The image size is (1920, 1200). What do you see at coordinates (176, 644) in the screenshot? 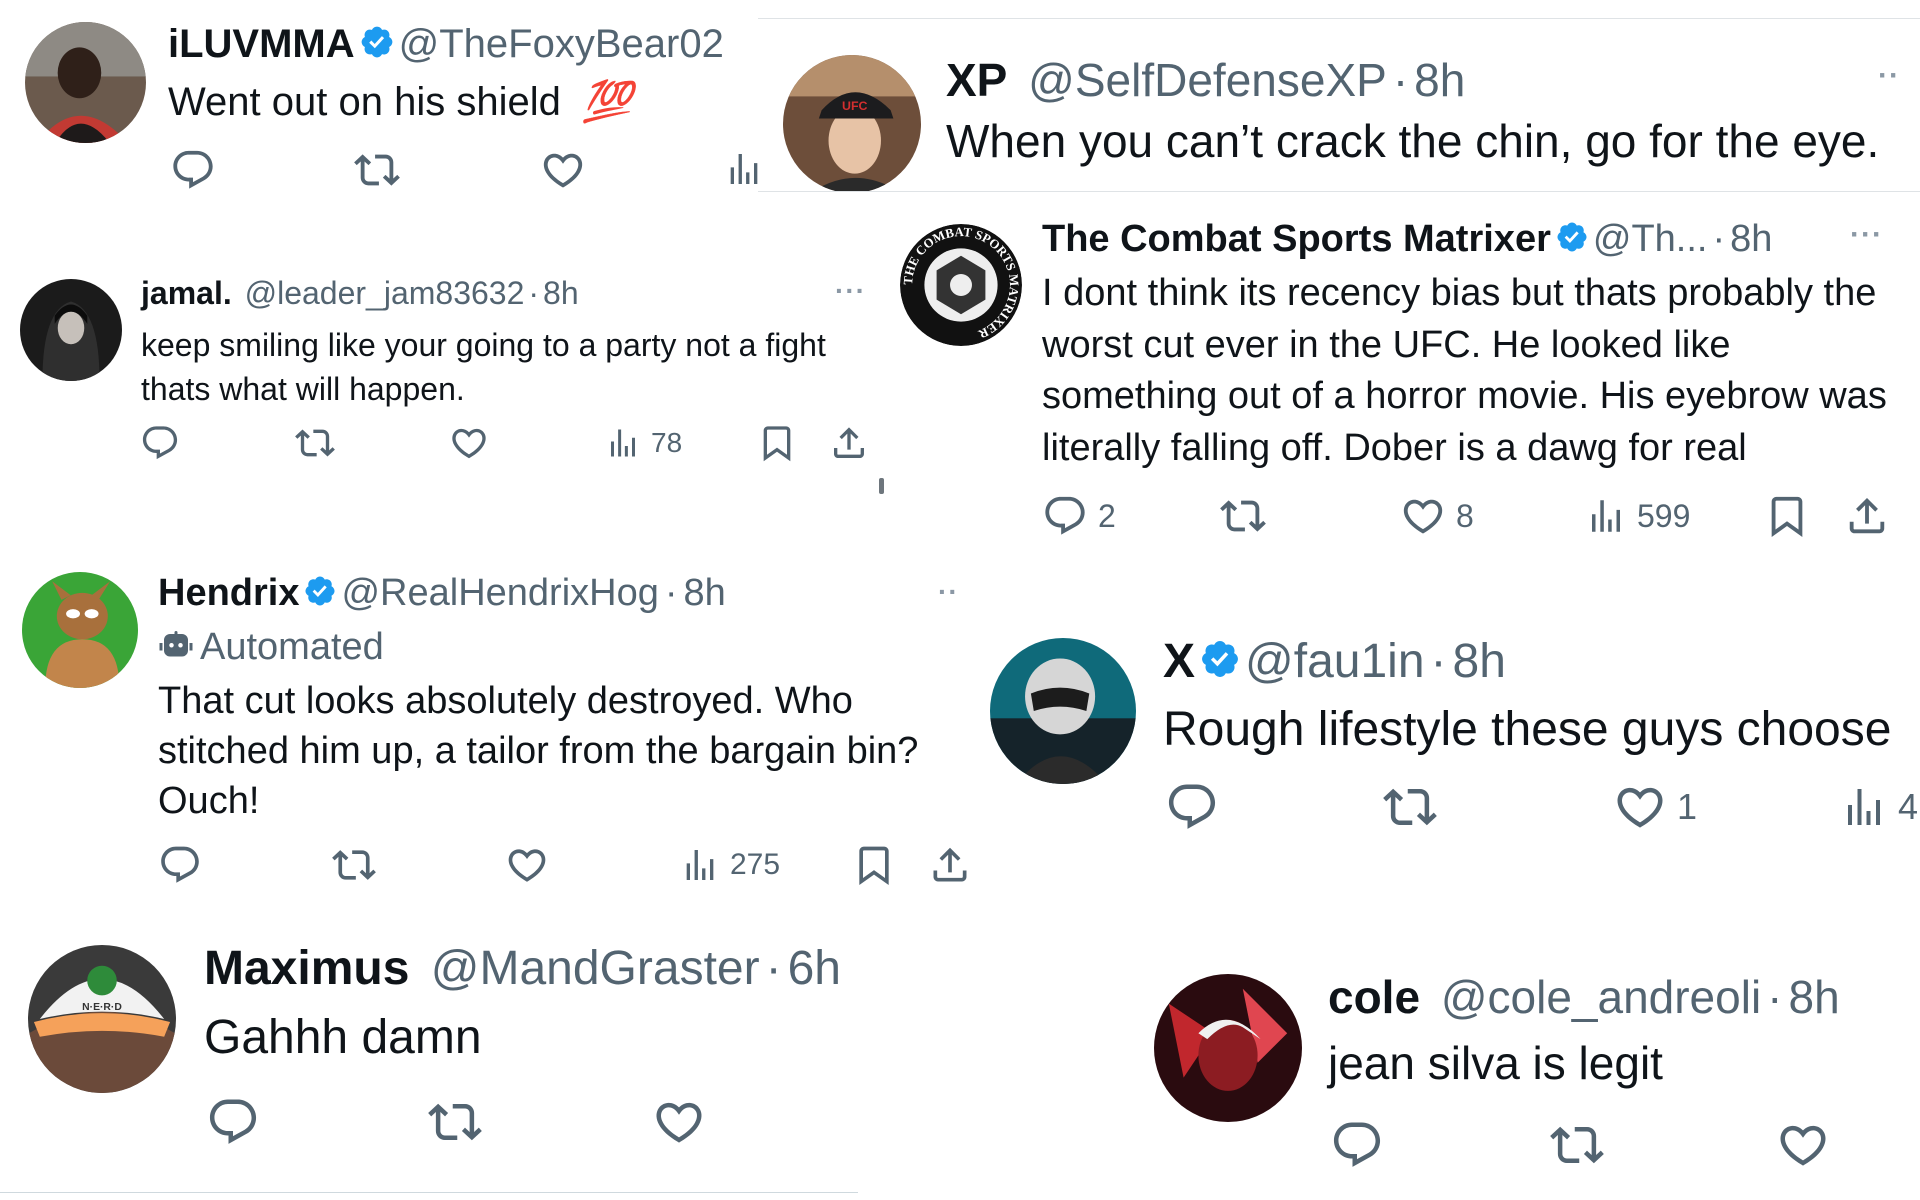
I see `robot-icon` at bounding box center [176, 644].